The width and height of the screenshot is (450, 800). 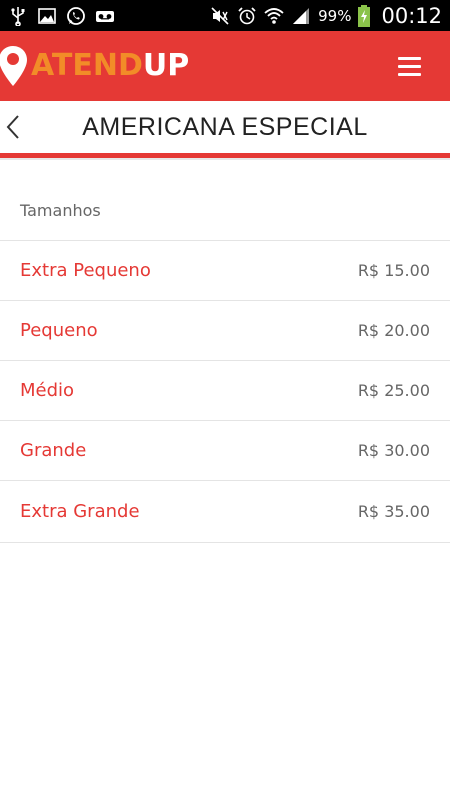 I want to click on size-option-extra-pequeno: Extra Pequeno R$ 15.00, so click(x=225, y=271).